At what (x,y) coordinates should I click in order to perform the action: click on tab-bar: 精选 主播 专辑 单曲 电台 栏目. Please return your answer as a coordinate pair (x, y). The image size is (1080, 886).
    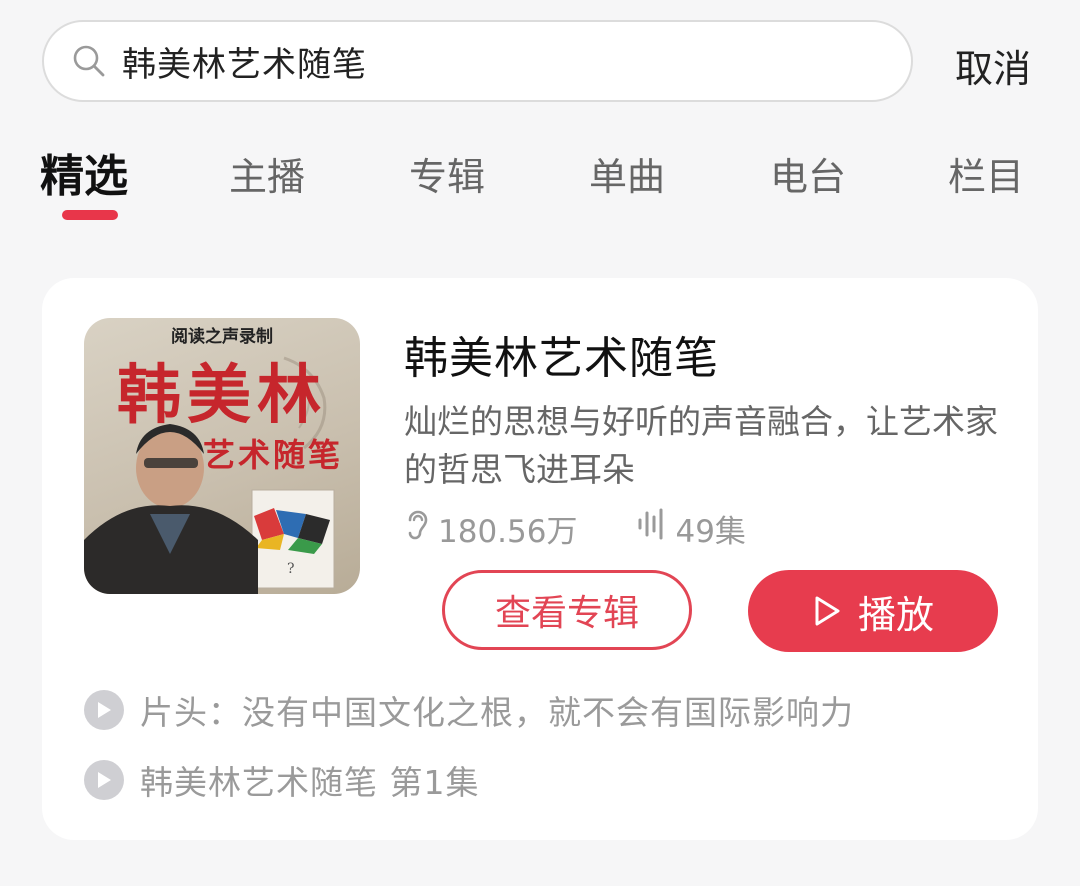
    Looking at the image, I should click on (540, 183).